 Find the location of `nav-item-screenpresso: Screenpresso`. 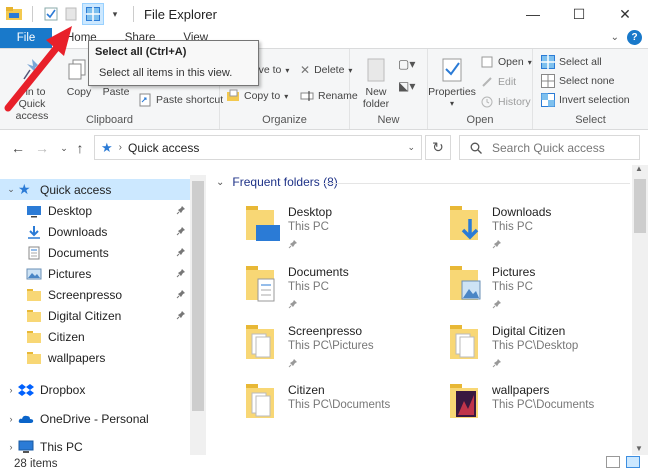

nav-item-screenpresso: Screenpresso is located at coordinates (95, 294).